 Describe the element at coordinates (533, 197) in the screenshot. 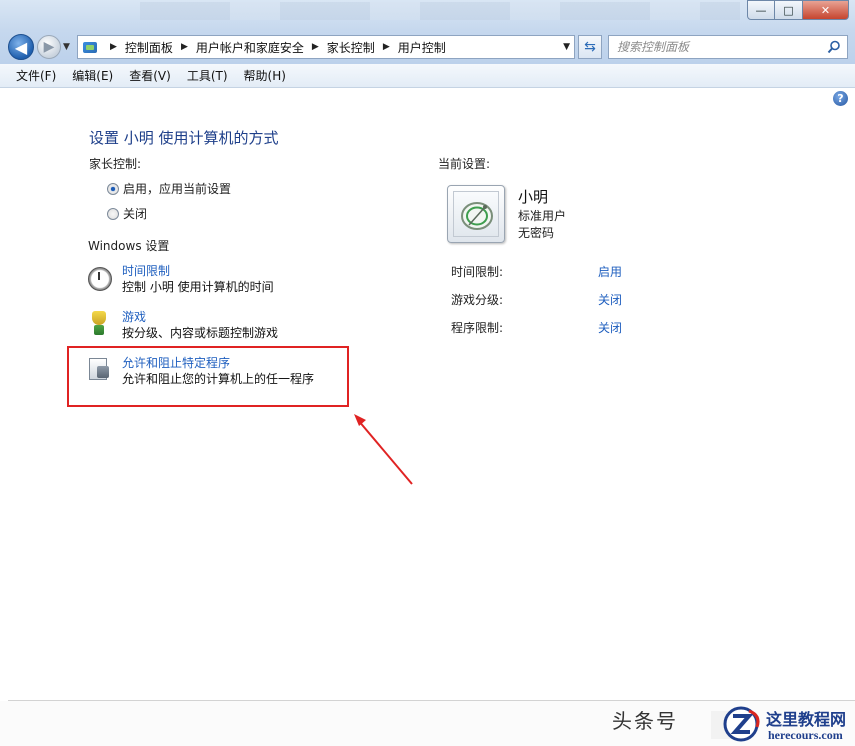

I see `user-name: 小明` at that location.